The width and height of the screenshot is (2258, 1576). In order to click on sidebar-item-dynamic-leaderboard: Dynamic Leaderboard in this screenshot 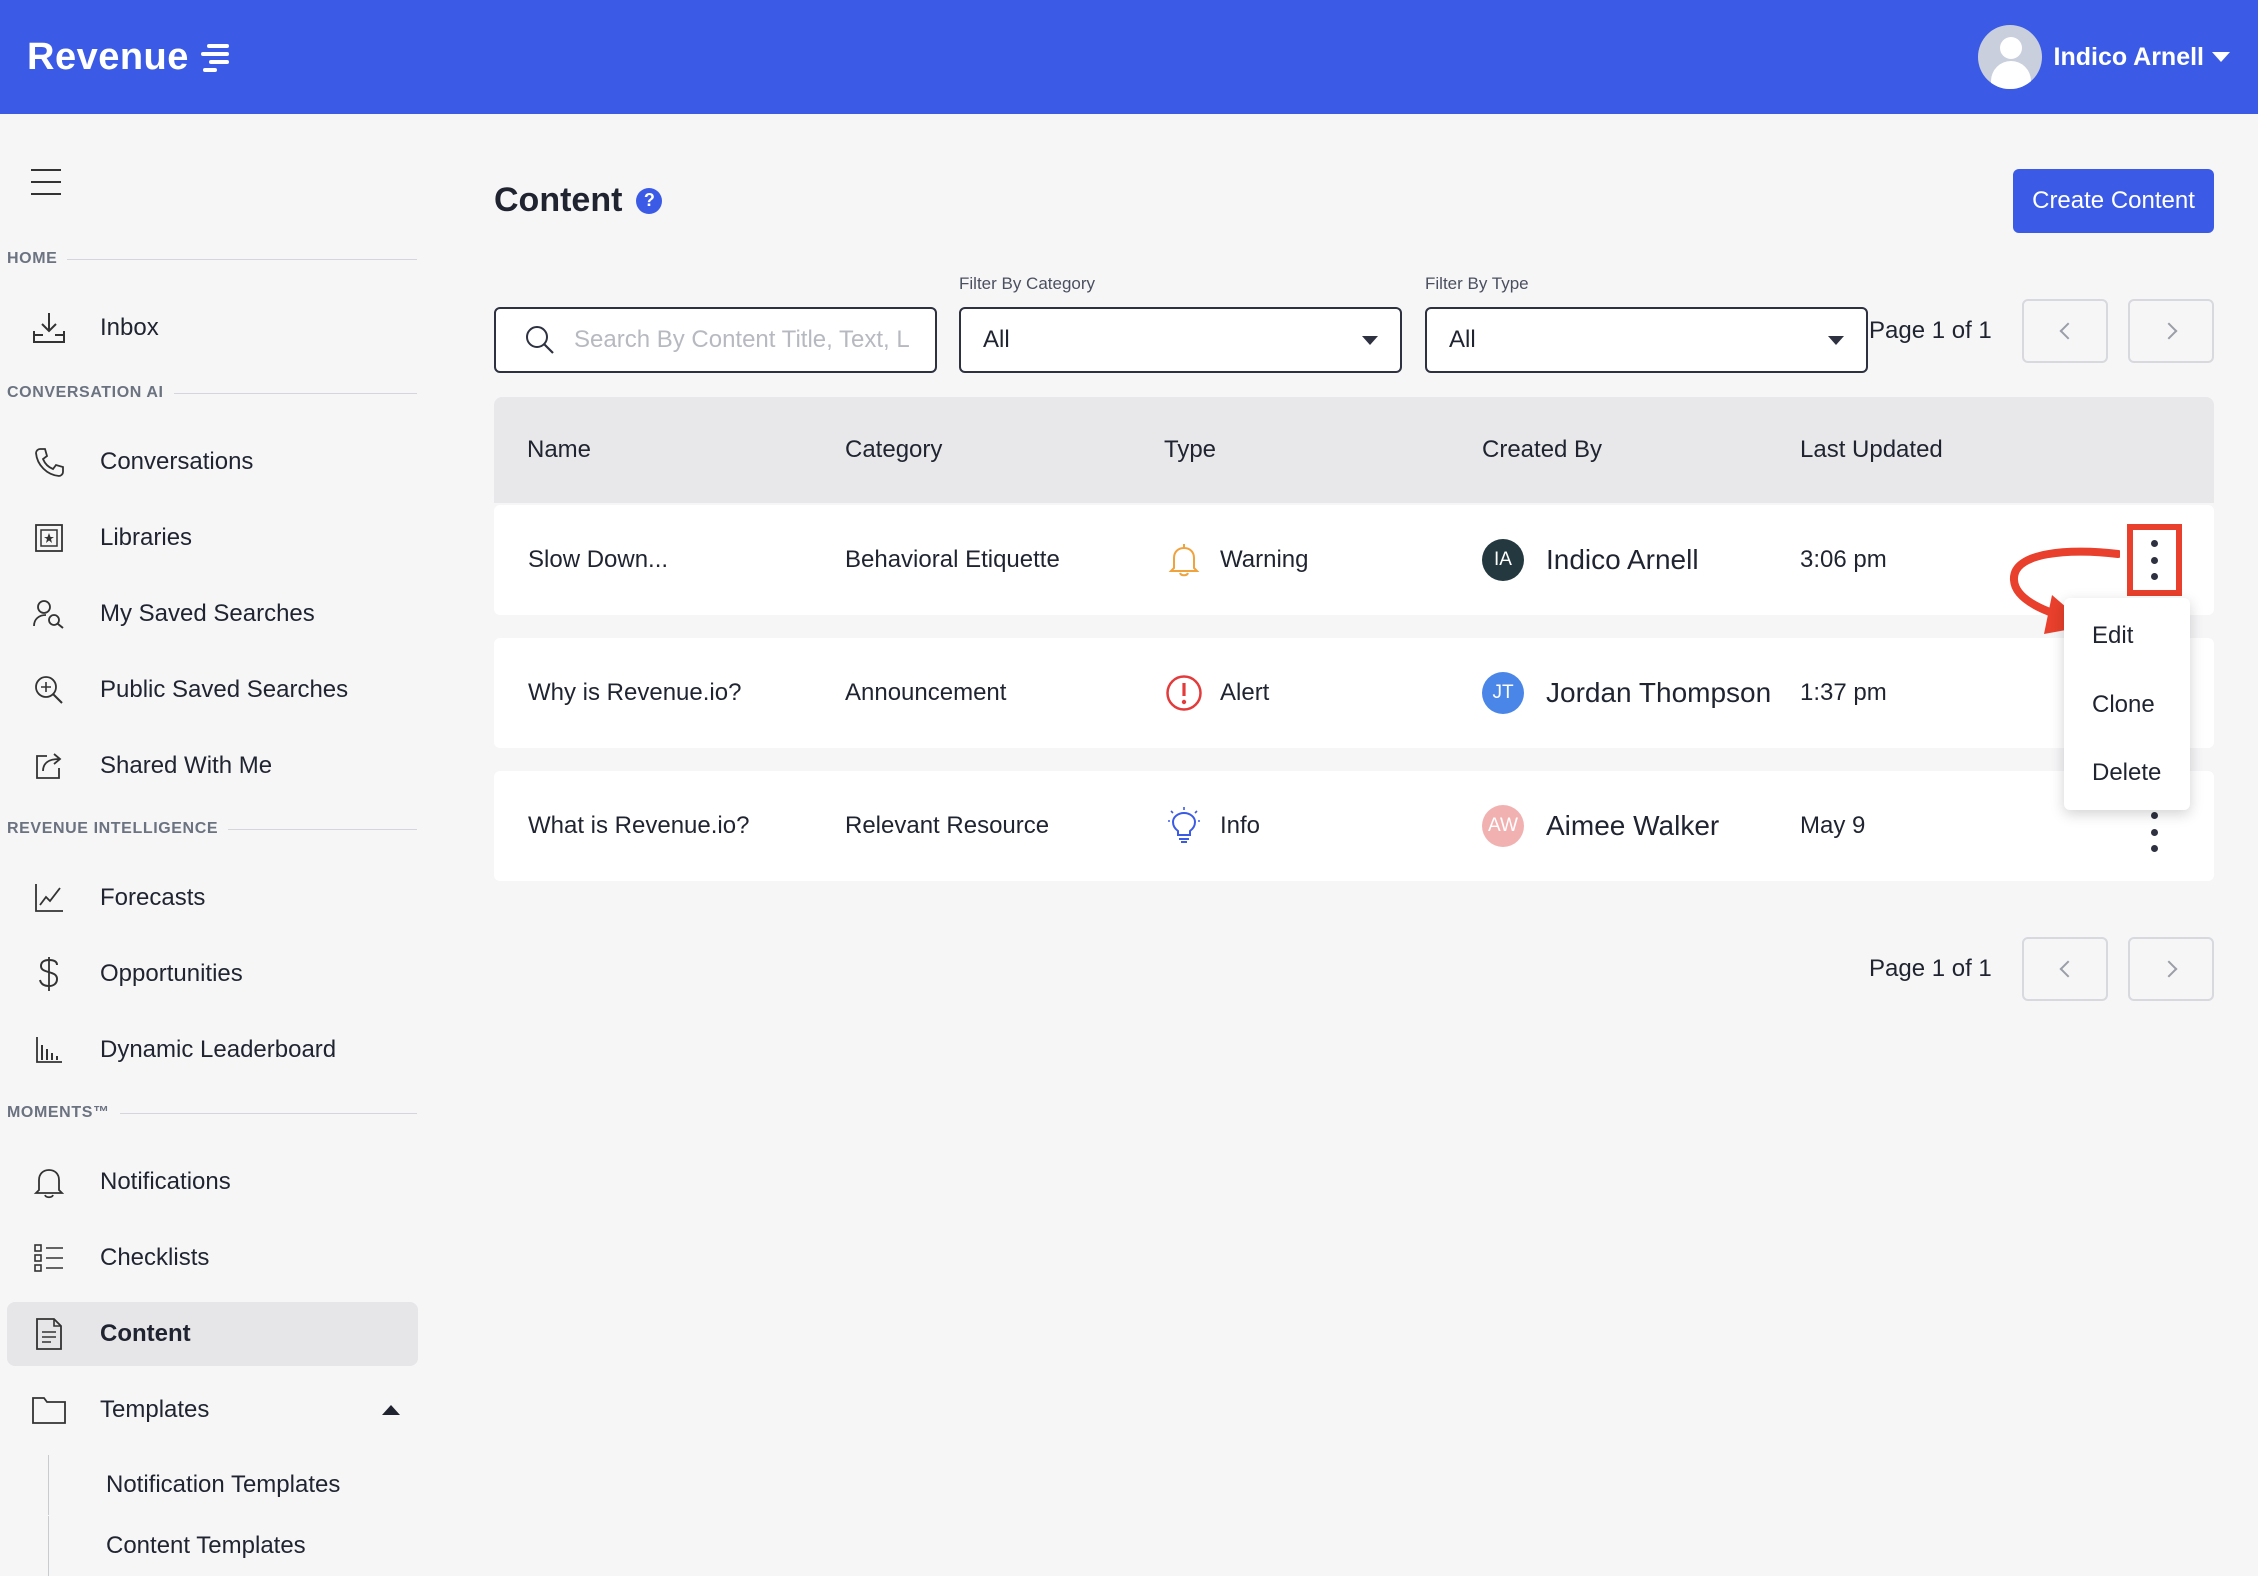, I will do `click(212, 1050)`.